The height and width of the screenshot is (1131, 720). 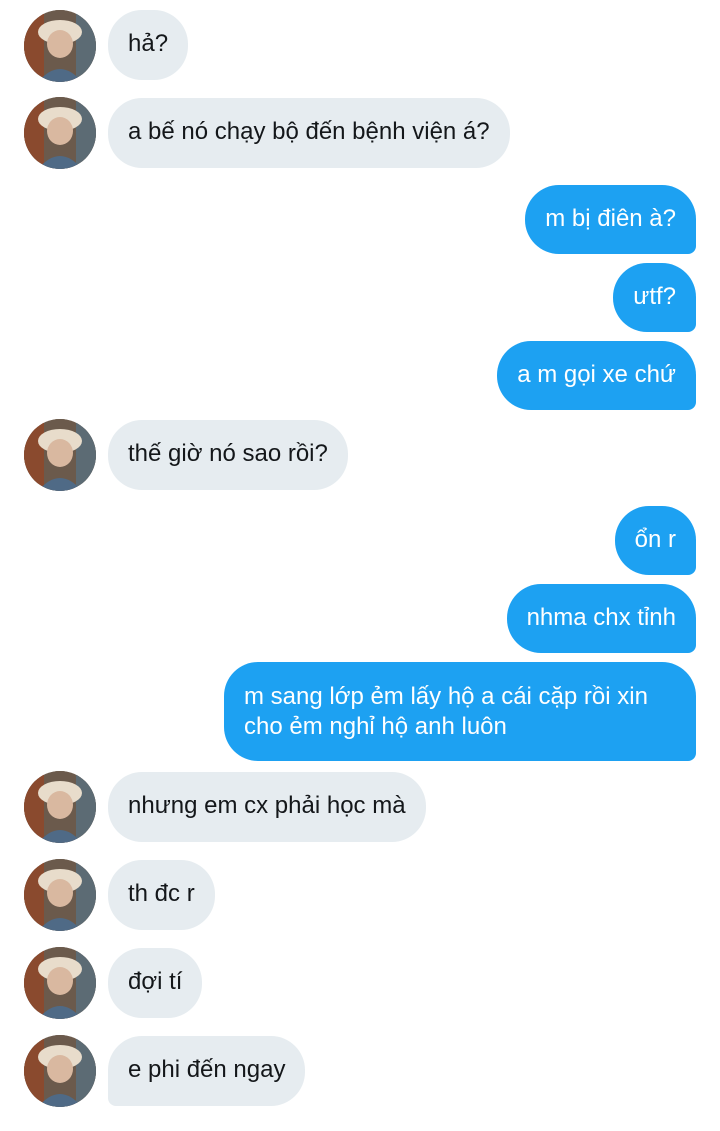 I want to click on message-row-outgoing: nhma chx tỉnh, so click(x=360, y=619).